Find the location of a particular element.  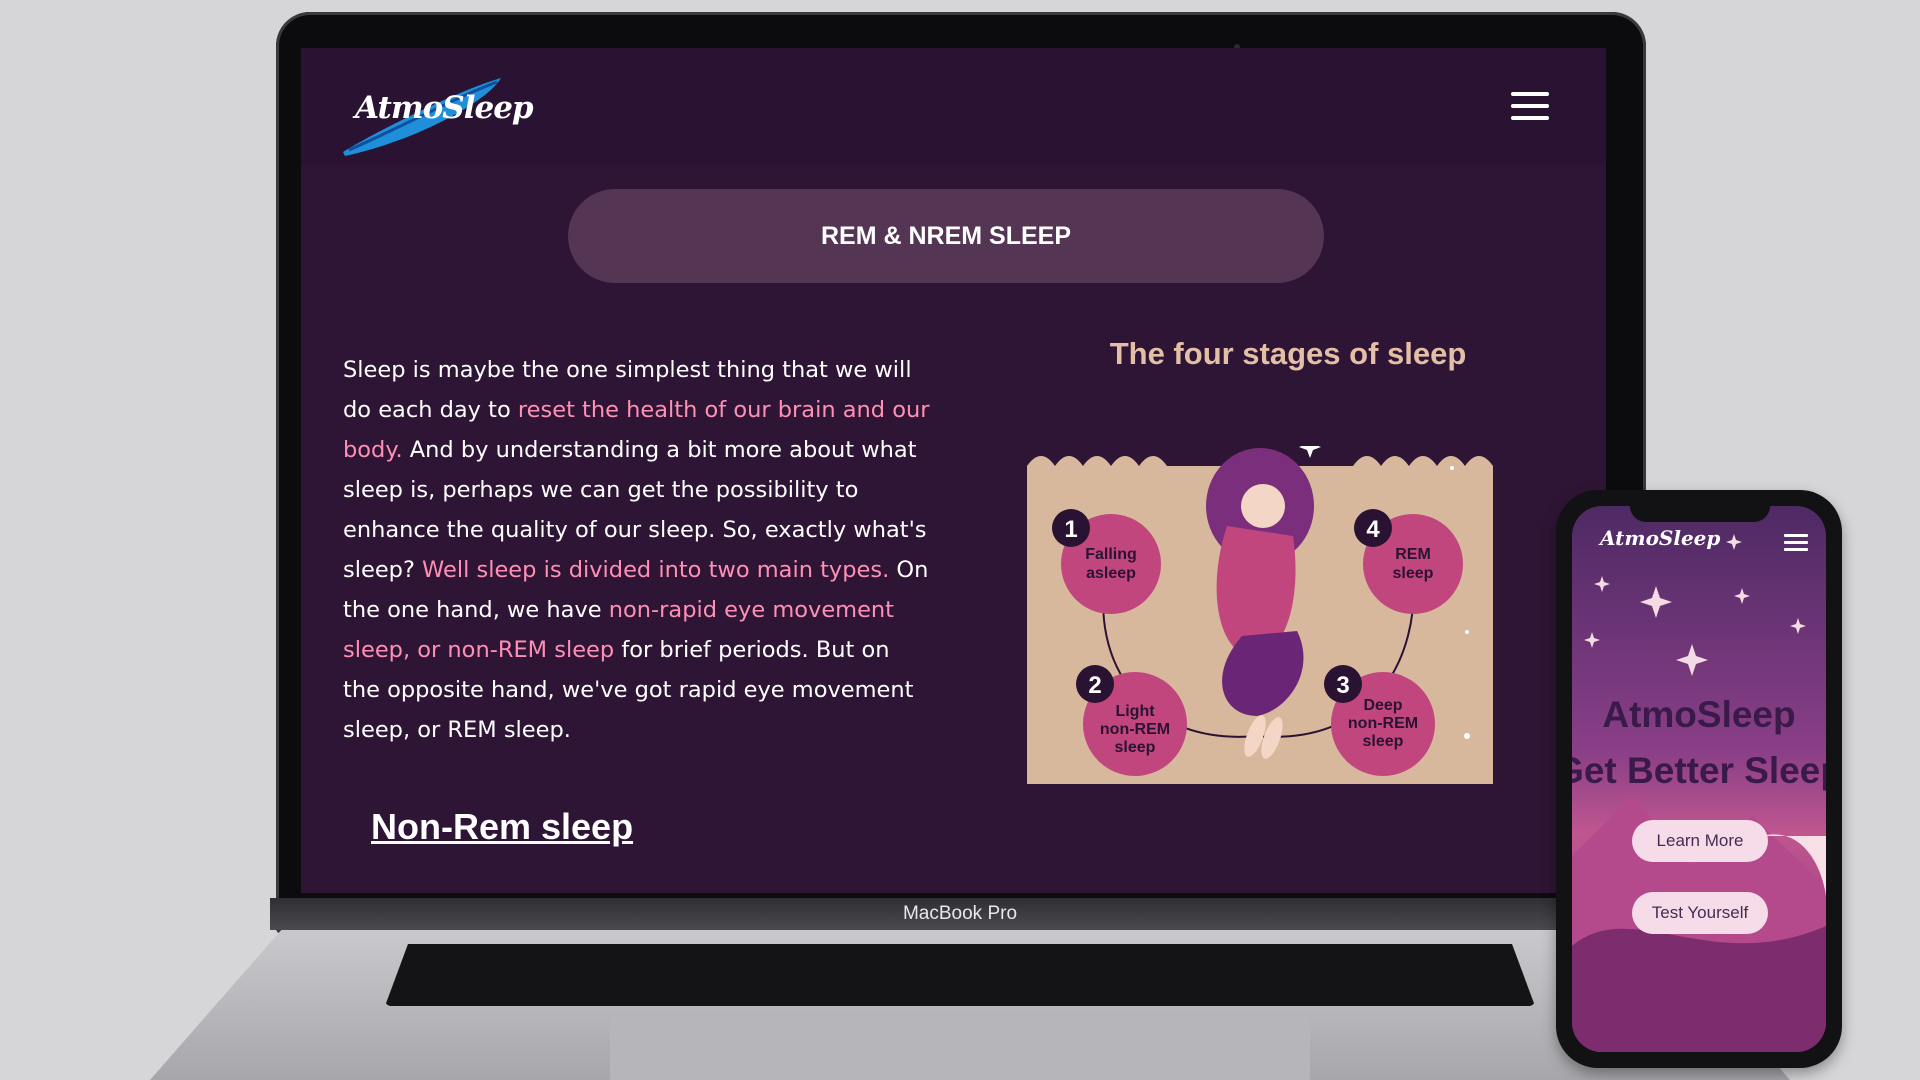

phone-hero-title: AtmoSleep is located at coordinates (1699, 714).